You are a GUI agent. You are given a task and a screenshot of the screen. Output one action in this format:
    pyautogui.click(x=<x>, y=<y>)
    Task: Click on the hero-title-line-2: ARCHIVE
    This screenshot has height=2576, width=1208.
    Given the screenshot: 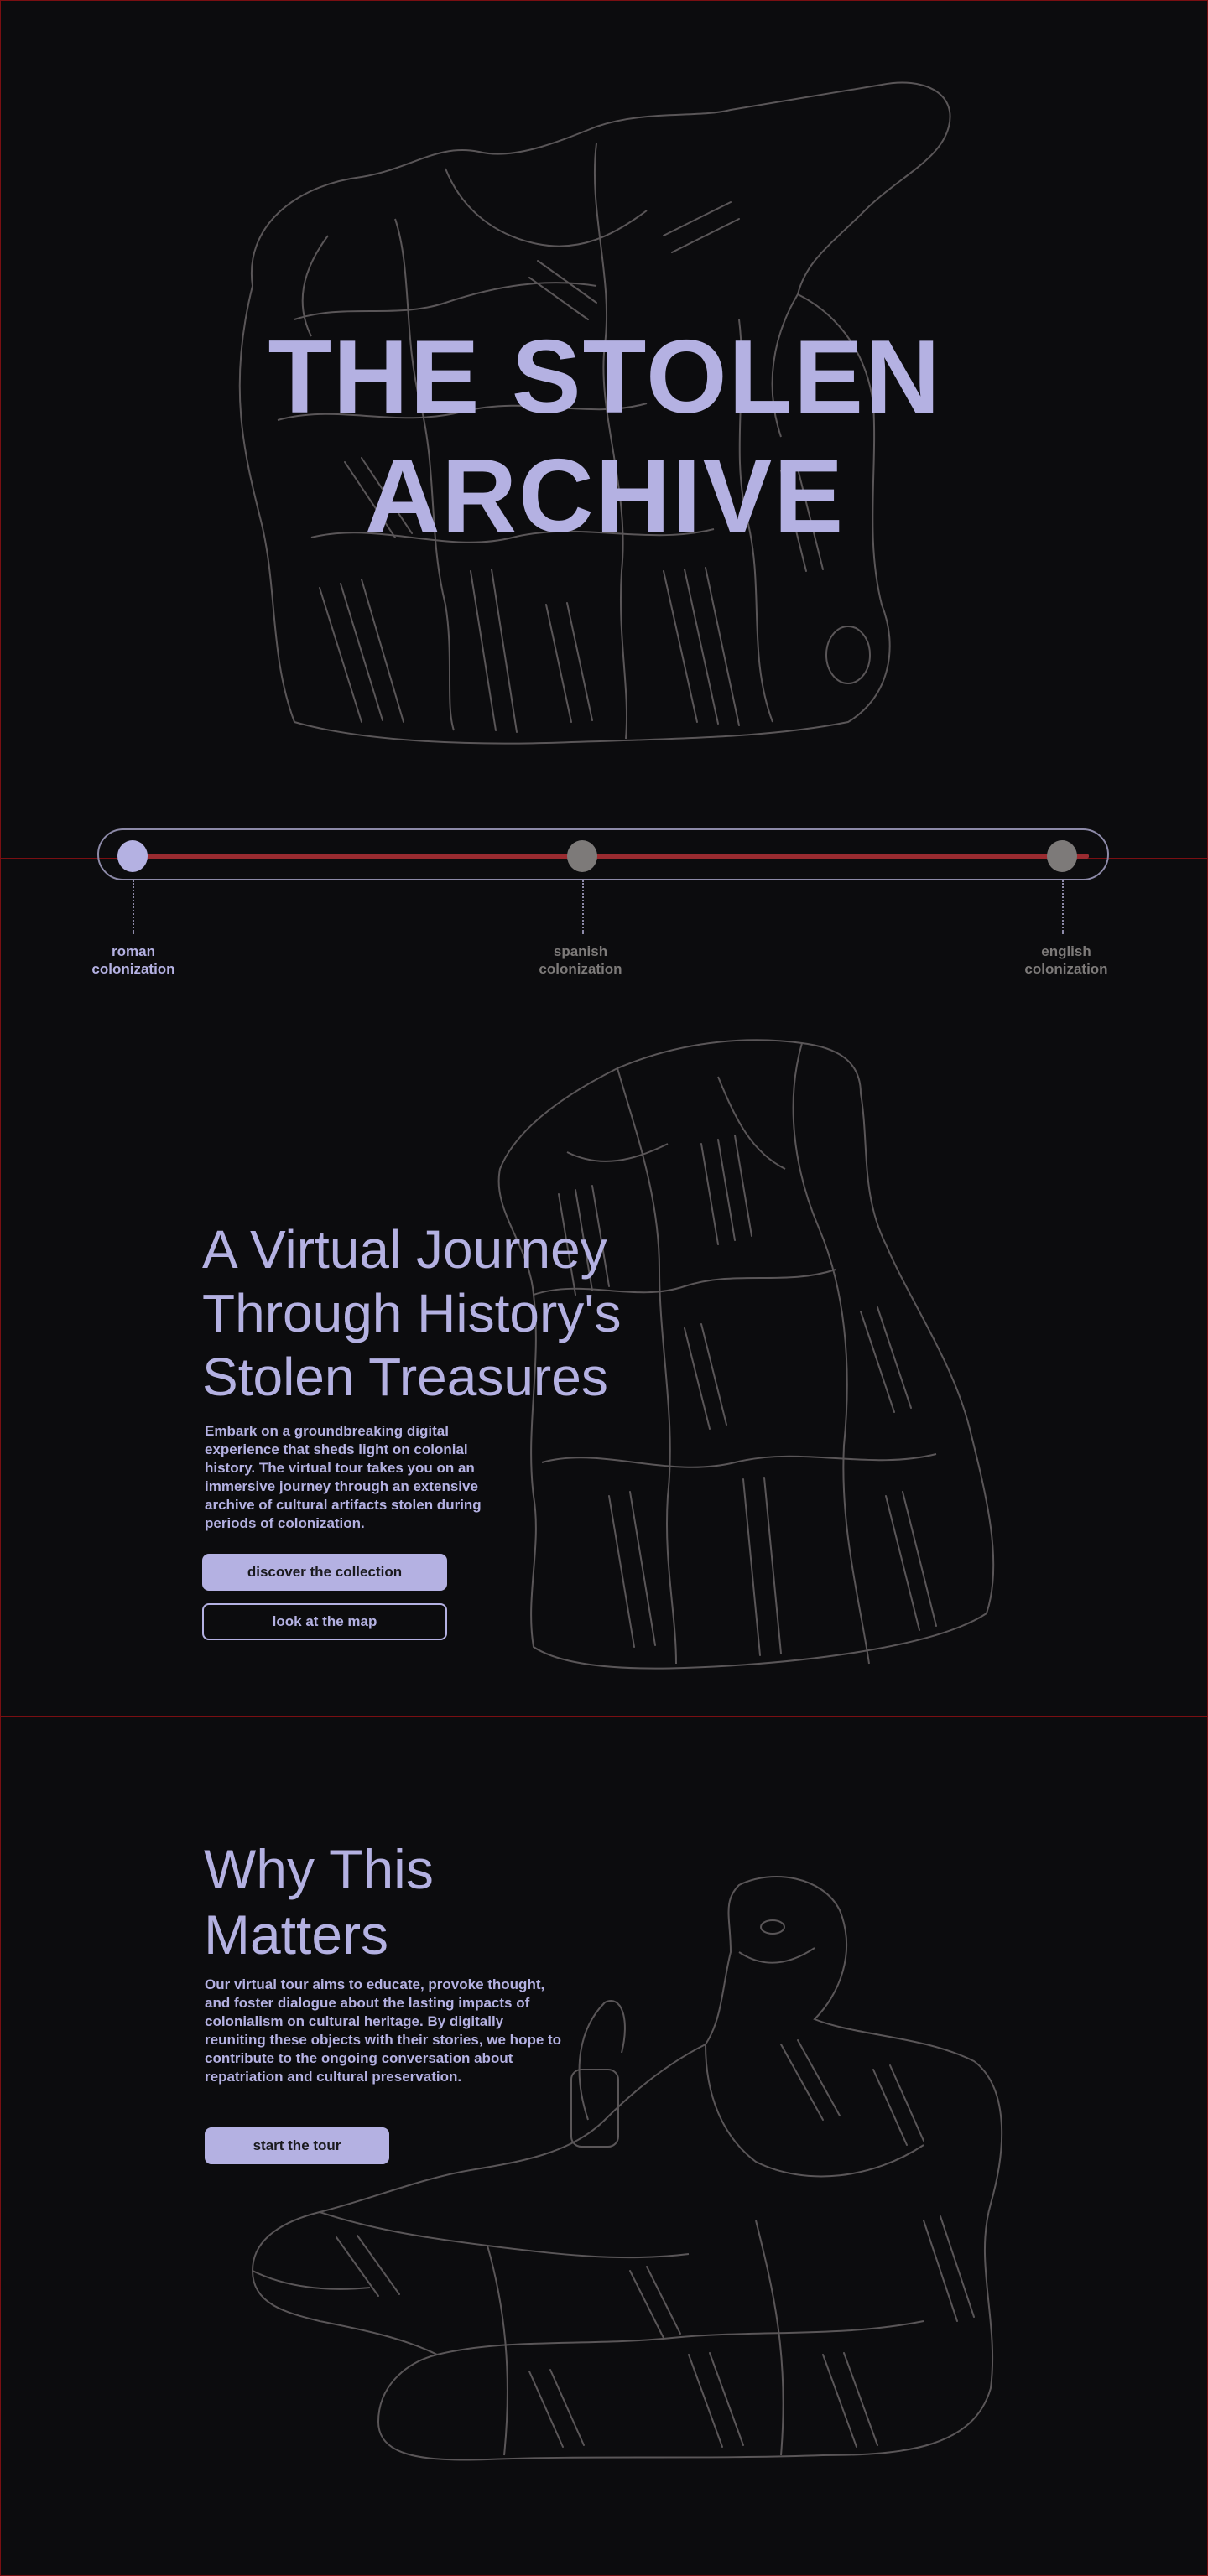 What is the action you would take?
    pyautogui.click(x=605, y=496)
    